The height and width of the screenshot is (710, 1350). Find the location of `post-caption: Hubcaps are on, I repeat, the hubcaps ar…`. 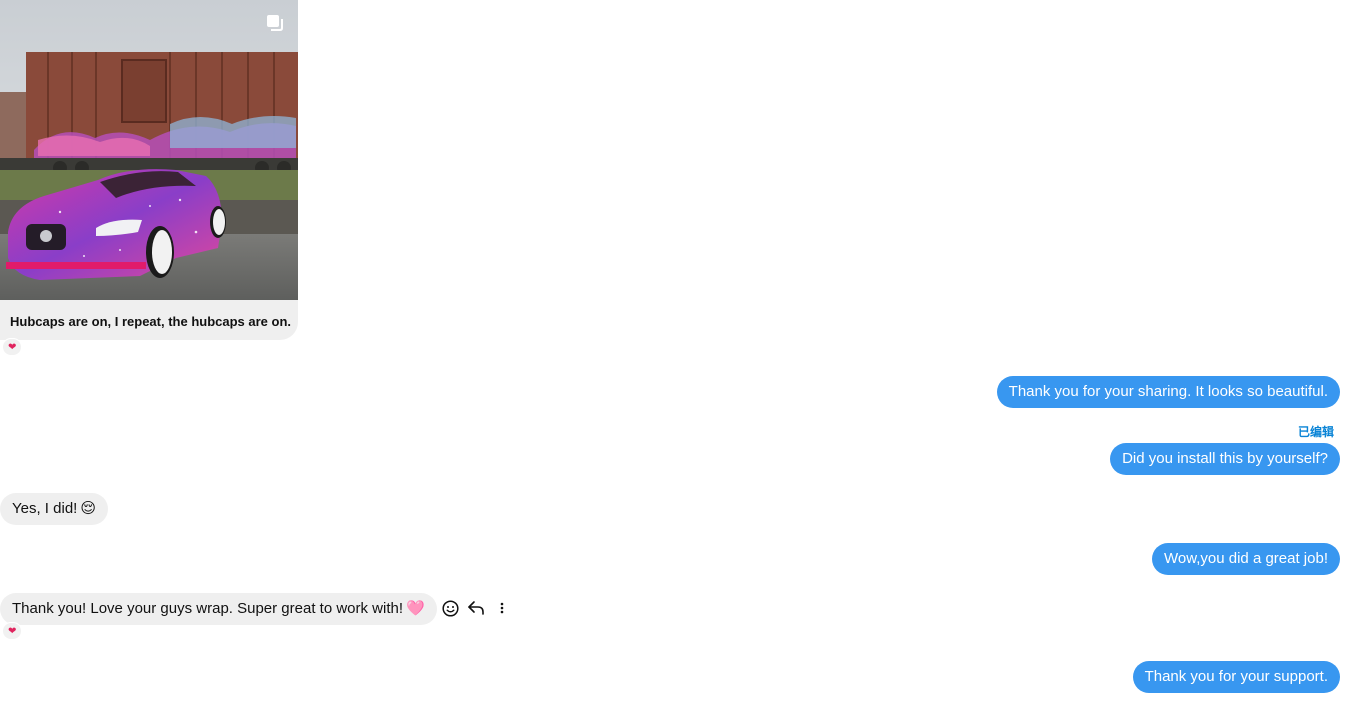

post-caption: Hubcaps are on, I repeat, the hubcaps ar… is located at coordinates (151, 321).